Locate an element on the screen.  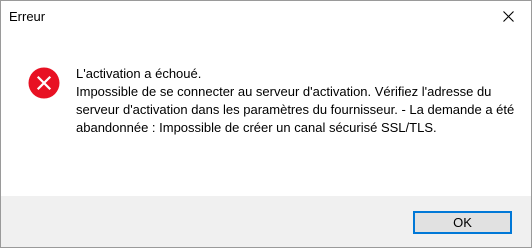
ok-button: OK is located at coordinates (462, 222).